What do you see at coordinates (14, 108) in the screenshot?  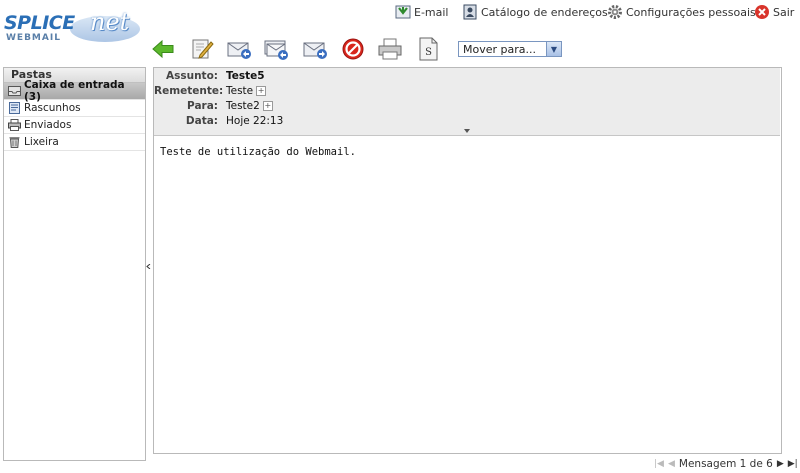 I see `drafts-icon` at bounding box center [14, 108].